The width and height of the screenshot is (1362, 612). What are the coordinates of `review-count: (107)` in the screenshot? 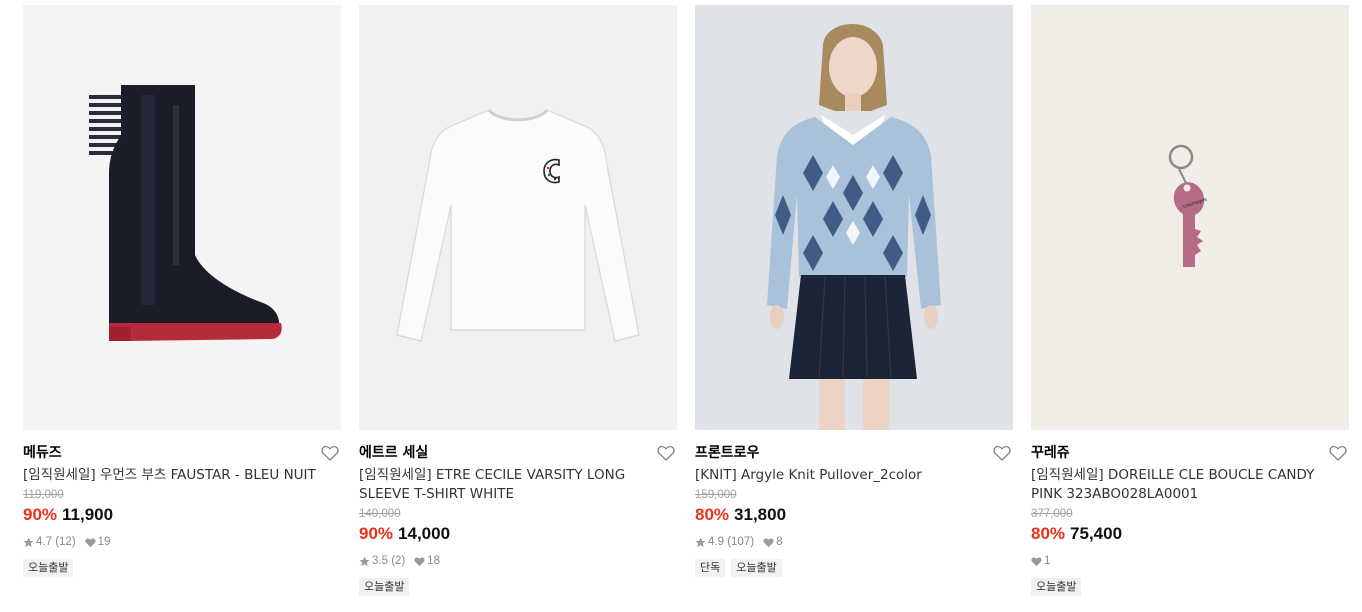 It's located at (741, 542).